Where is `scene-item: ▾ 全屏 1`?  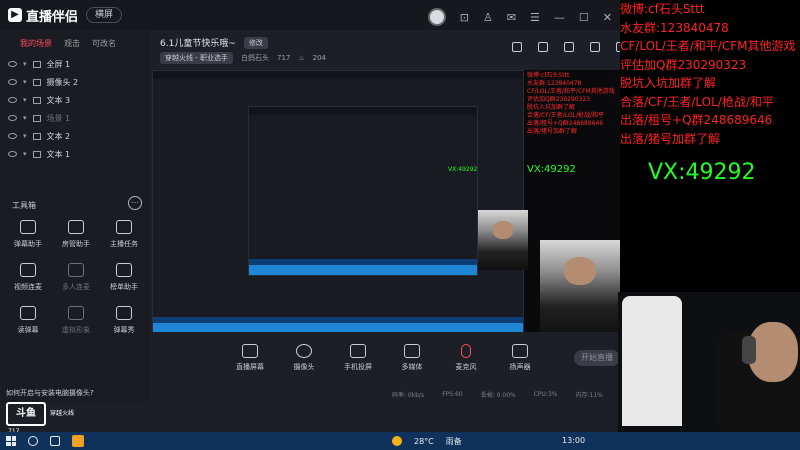
scene-item: ▾ 全屏 1 is located at coordinates (75, 64).